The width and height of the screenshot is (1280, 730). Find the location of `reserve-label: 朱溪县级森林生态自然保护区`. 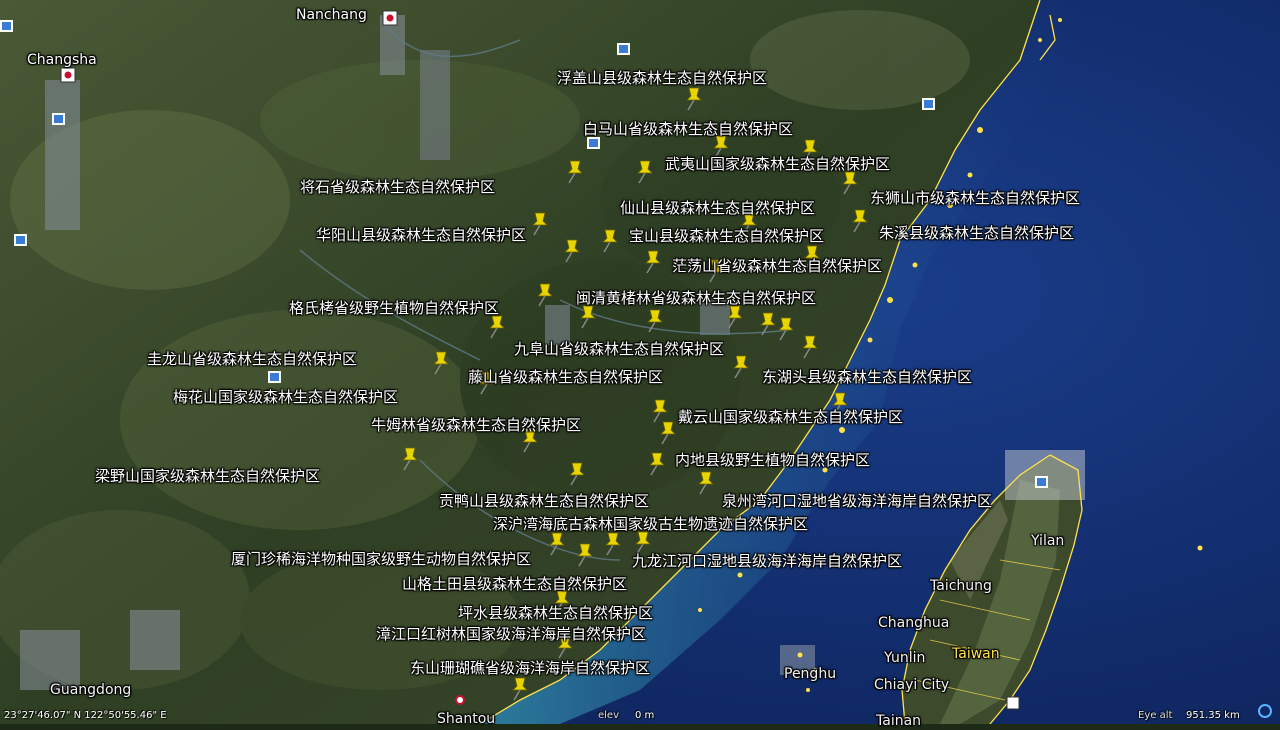

reserve-label: 朱溪县级森林生态自然保护区 is located at coordinates (976, 233).